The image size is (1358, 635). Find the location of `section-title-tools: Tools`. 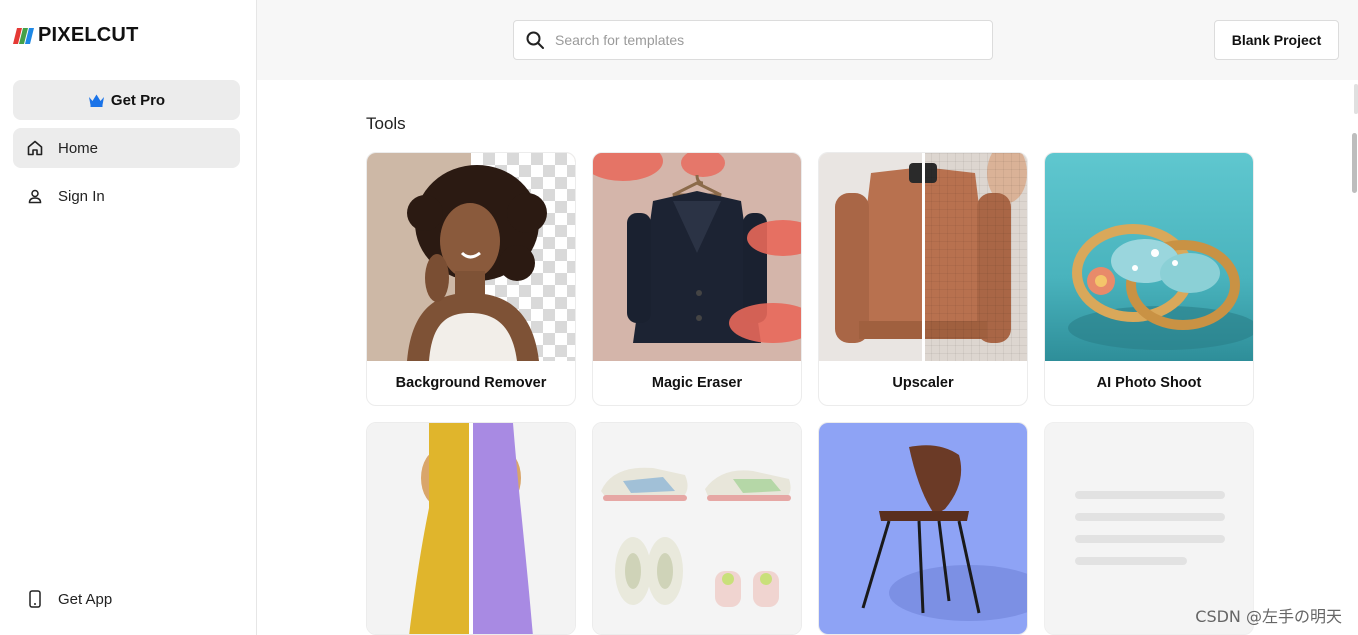

section-title-tools: Tools is located at coordinates (386, 123).